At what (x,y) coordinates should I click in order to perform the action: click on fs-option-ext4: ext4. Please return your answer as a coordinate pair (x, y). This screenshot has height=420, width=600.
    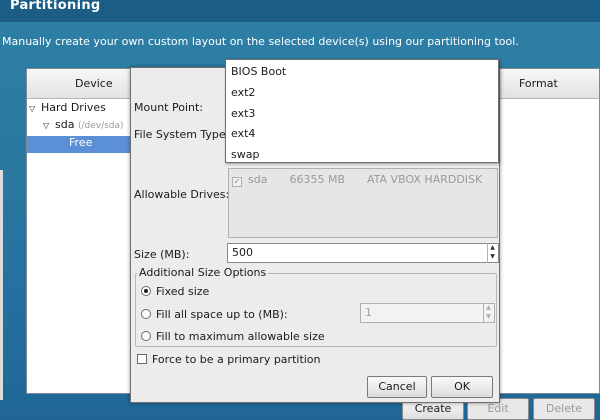
    Looking at the image, I should click on (243, 133).